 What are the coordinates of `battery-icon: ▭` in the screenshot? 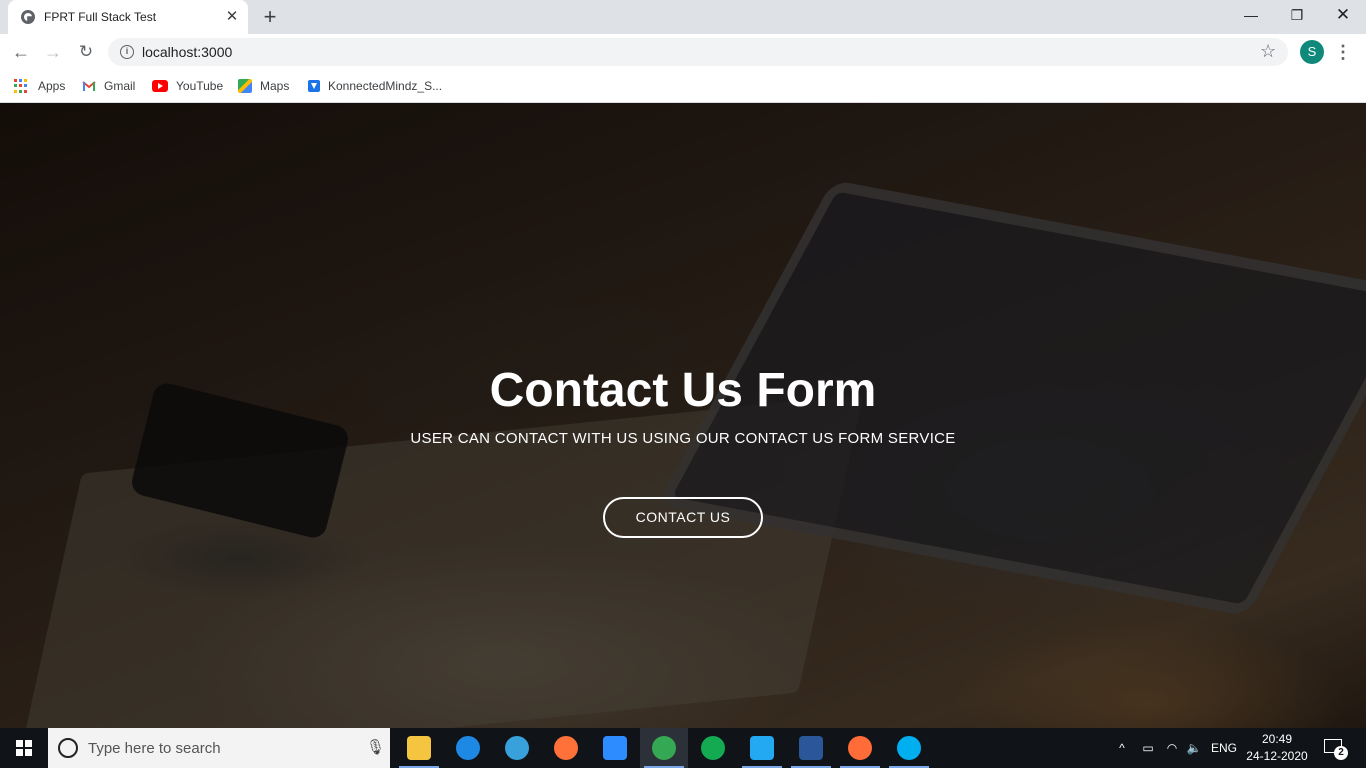 It's located at (1148, 748).